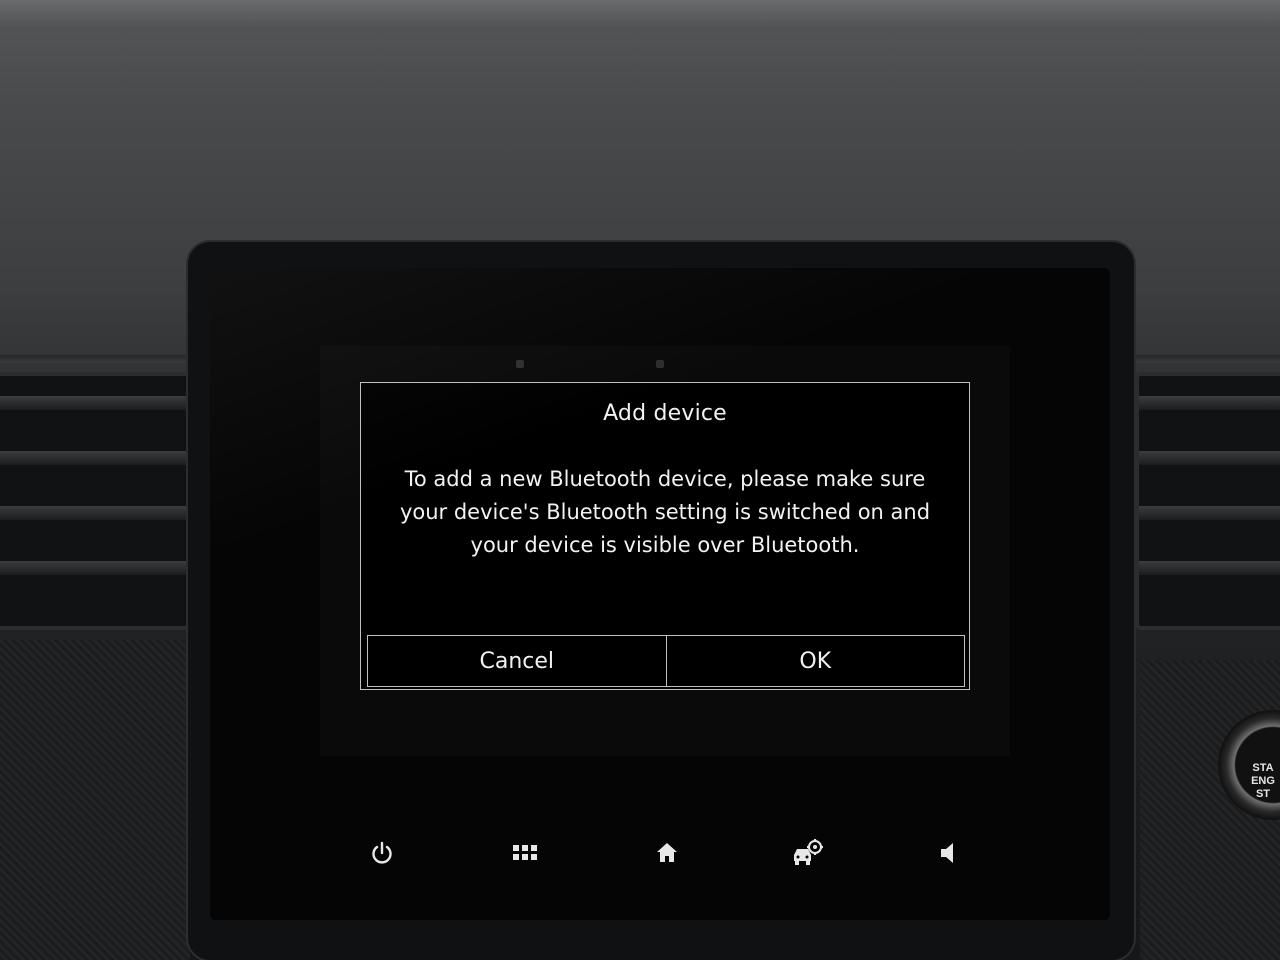 This screenshot has width=1280, height=960. Describe the element at coordinates (665, 413) in the screenshot. I see `dialog-title: Add device` at that location.